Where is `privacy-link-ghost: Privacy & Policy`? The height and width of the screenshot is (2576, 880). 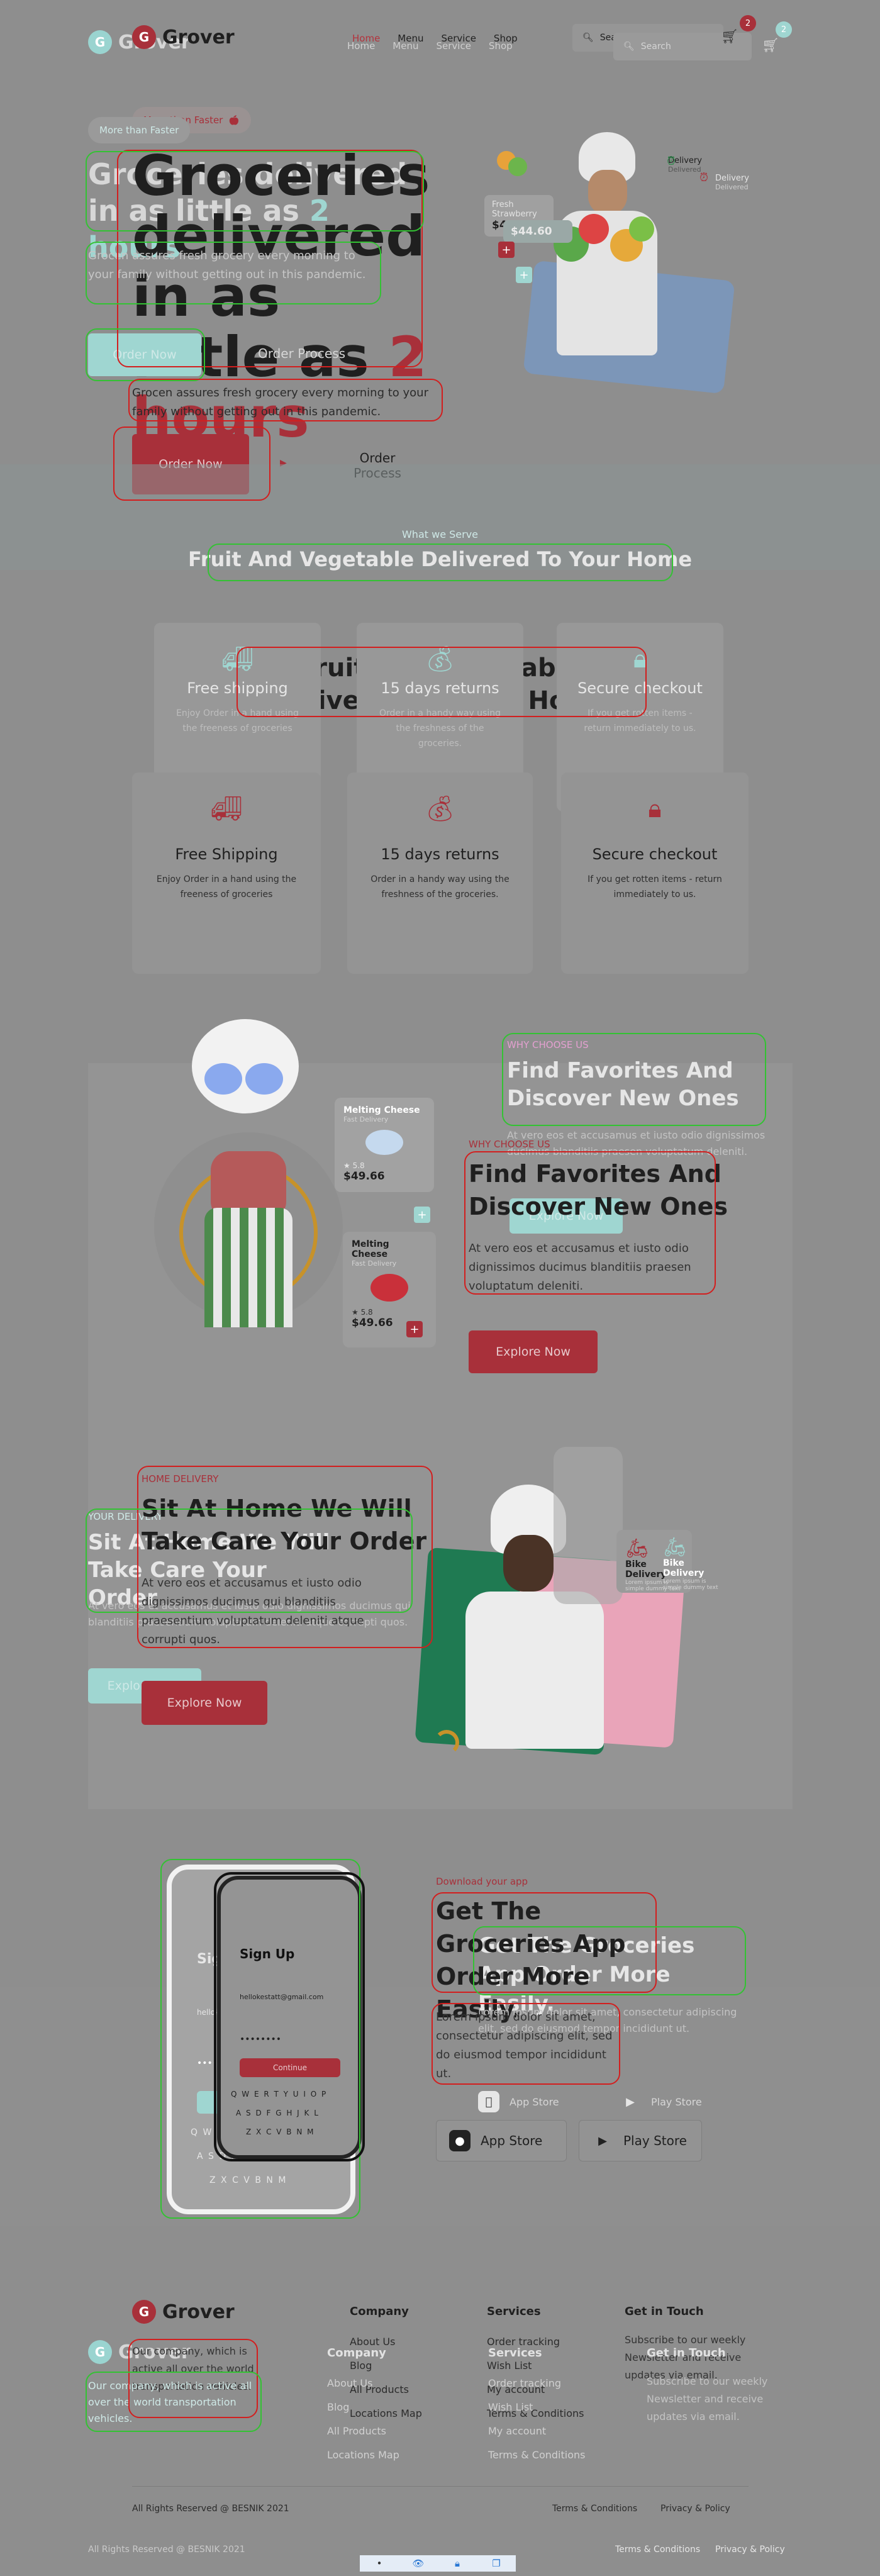 privacy-link-ghost: Privacy & Policy is located at coordinates (750, 2550).